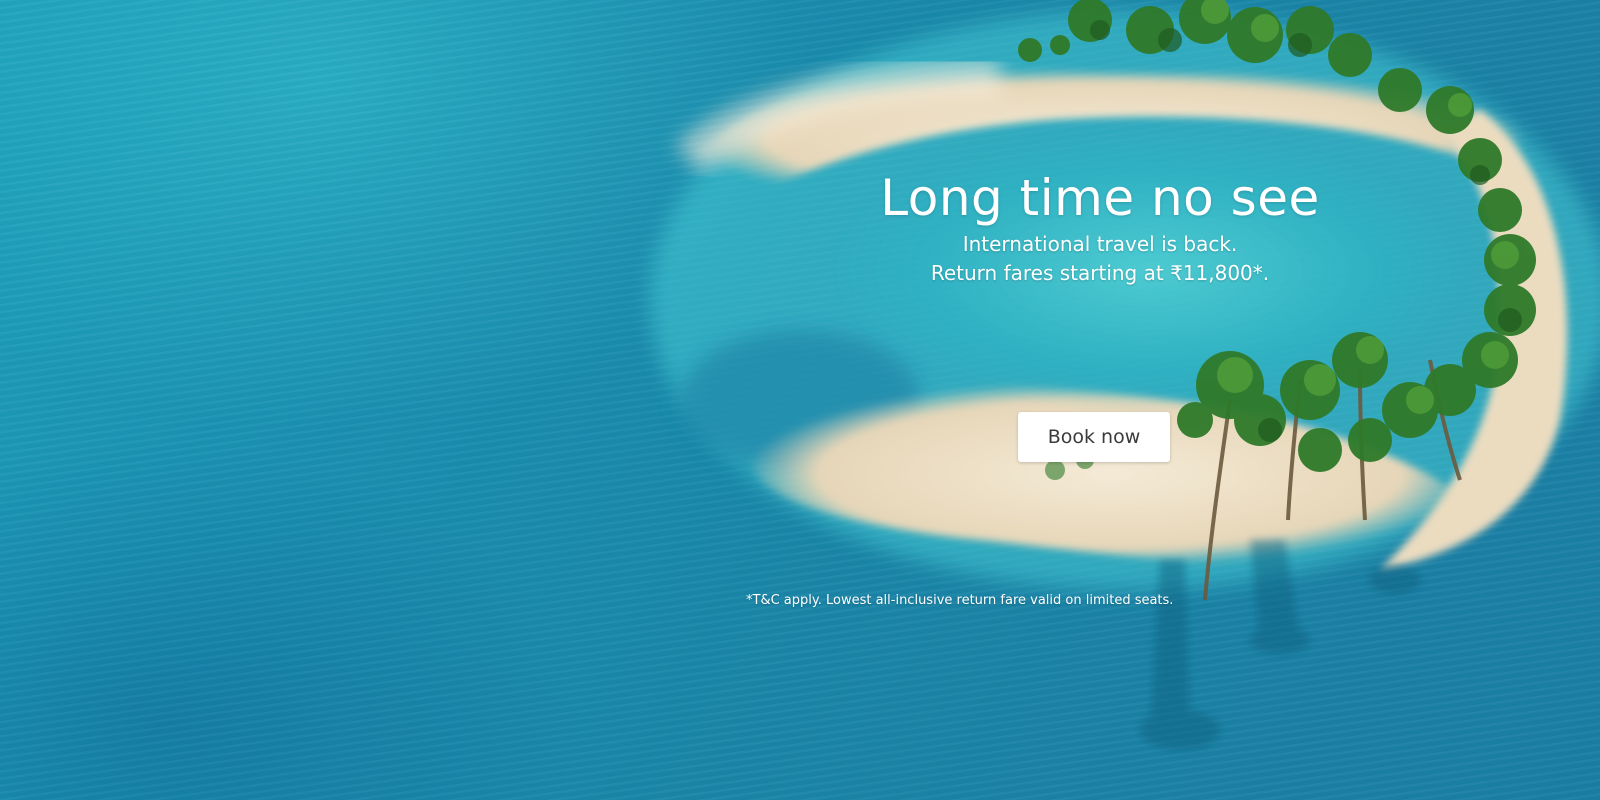  What do you see at coordinates (1100, 244) in the screenshot?
I see `subheadline-line-1: International travel is back.` at bounding box center [1100, 244].